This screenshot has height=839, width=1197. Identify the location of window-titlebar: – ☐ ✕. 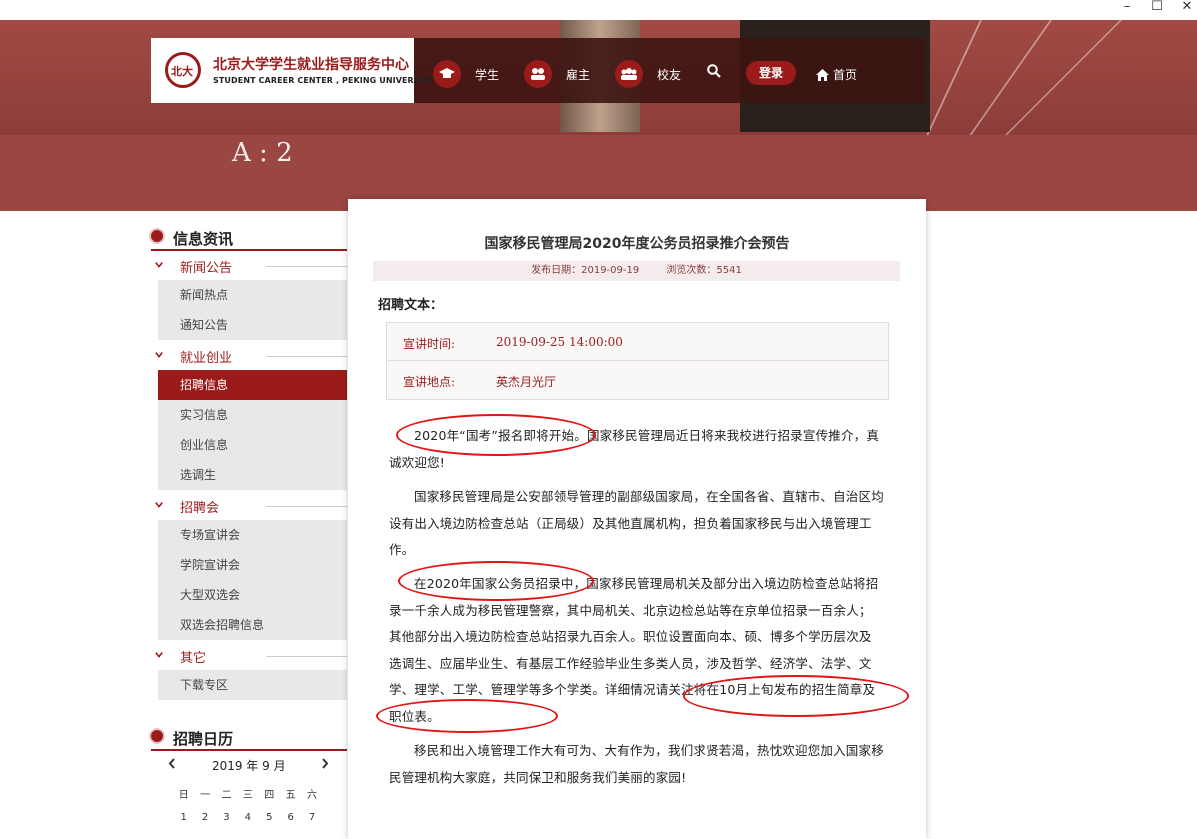
(598, 10).